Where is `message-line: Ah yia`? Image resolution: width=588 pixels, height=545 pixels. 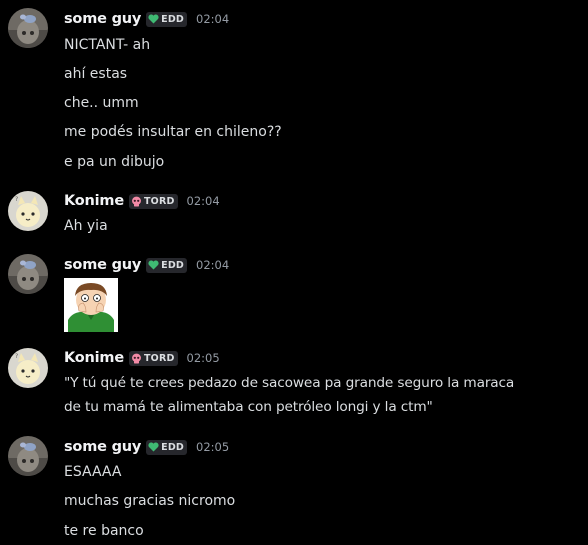 message-line: Ah yia is located at coordinates (86, 226).